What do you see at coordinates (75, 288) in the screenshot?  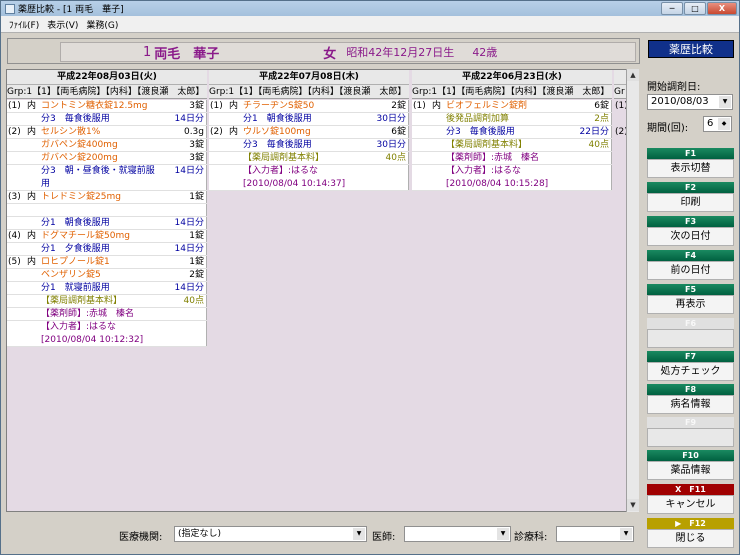 I see `item-text: 分1 就寝前服用` at bounding box center [75, 288].